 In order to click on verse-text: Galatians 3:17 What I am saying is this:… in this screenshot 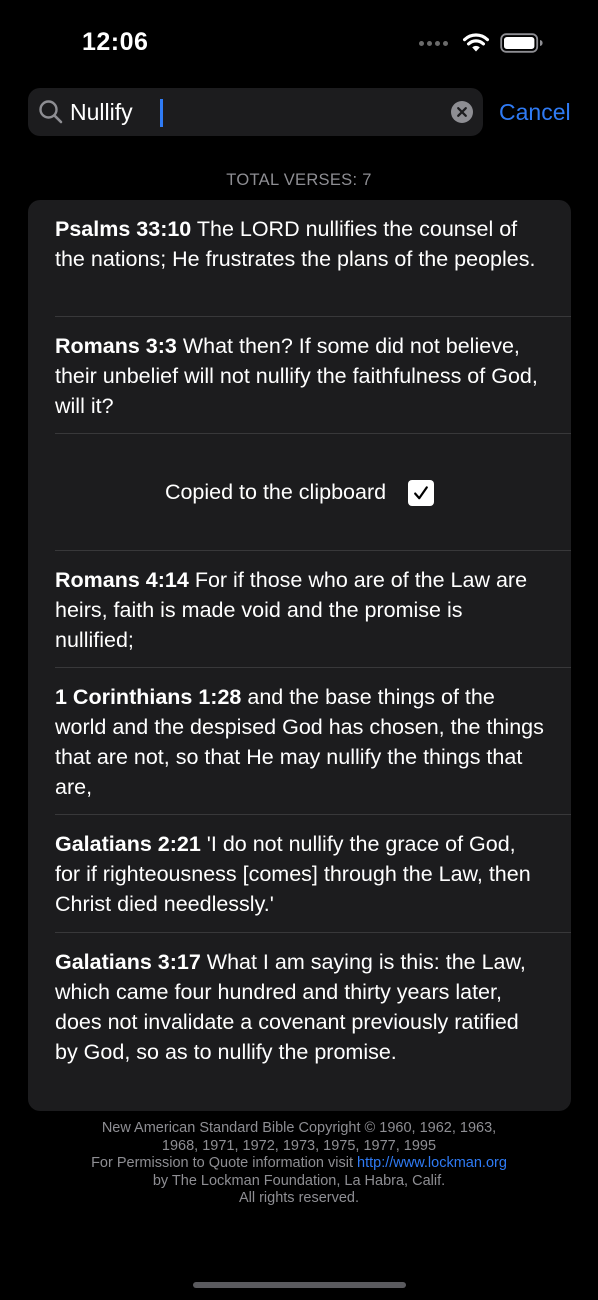, I will do `click(300, 1007)`.